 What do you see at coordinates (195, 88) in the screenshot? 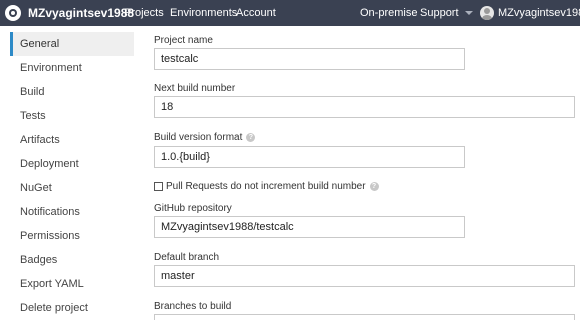
I see `next-build-number-label: Next build number` at bounding box center [195, 88].